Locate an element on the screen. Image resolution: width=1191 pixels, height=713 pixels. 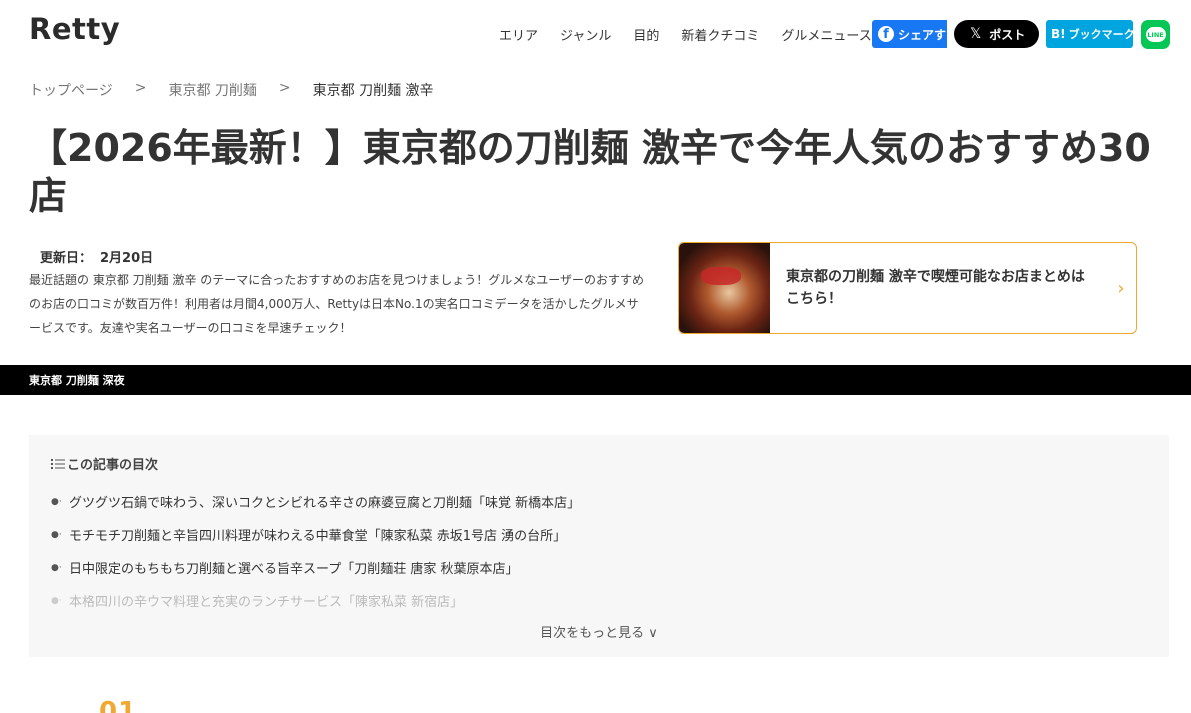
hatena-icon: B! is located at coordinates (1058, 34).